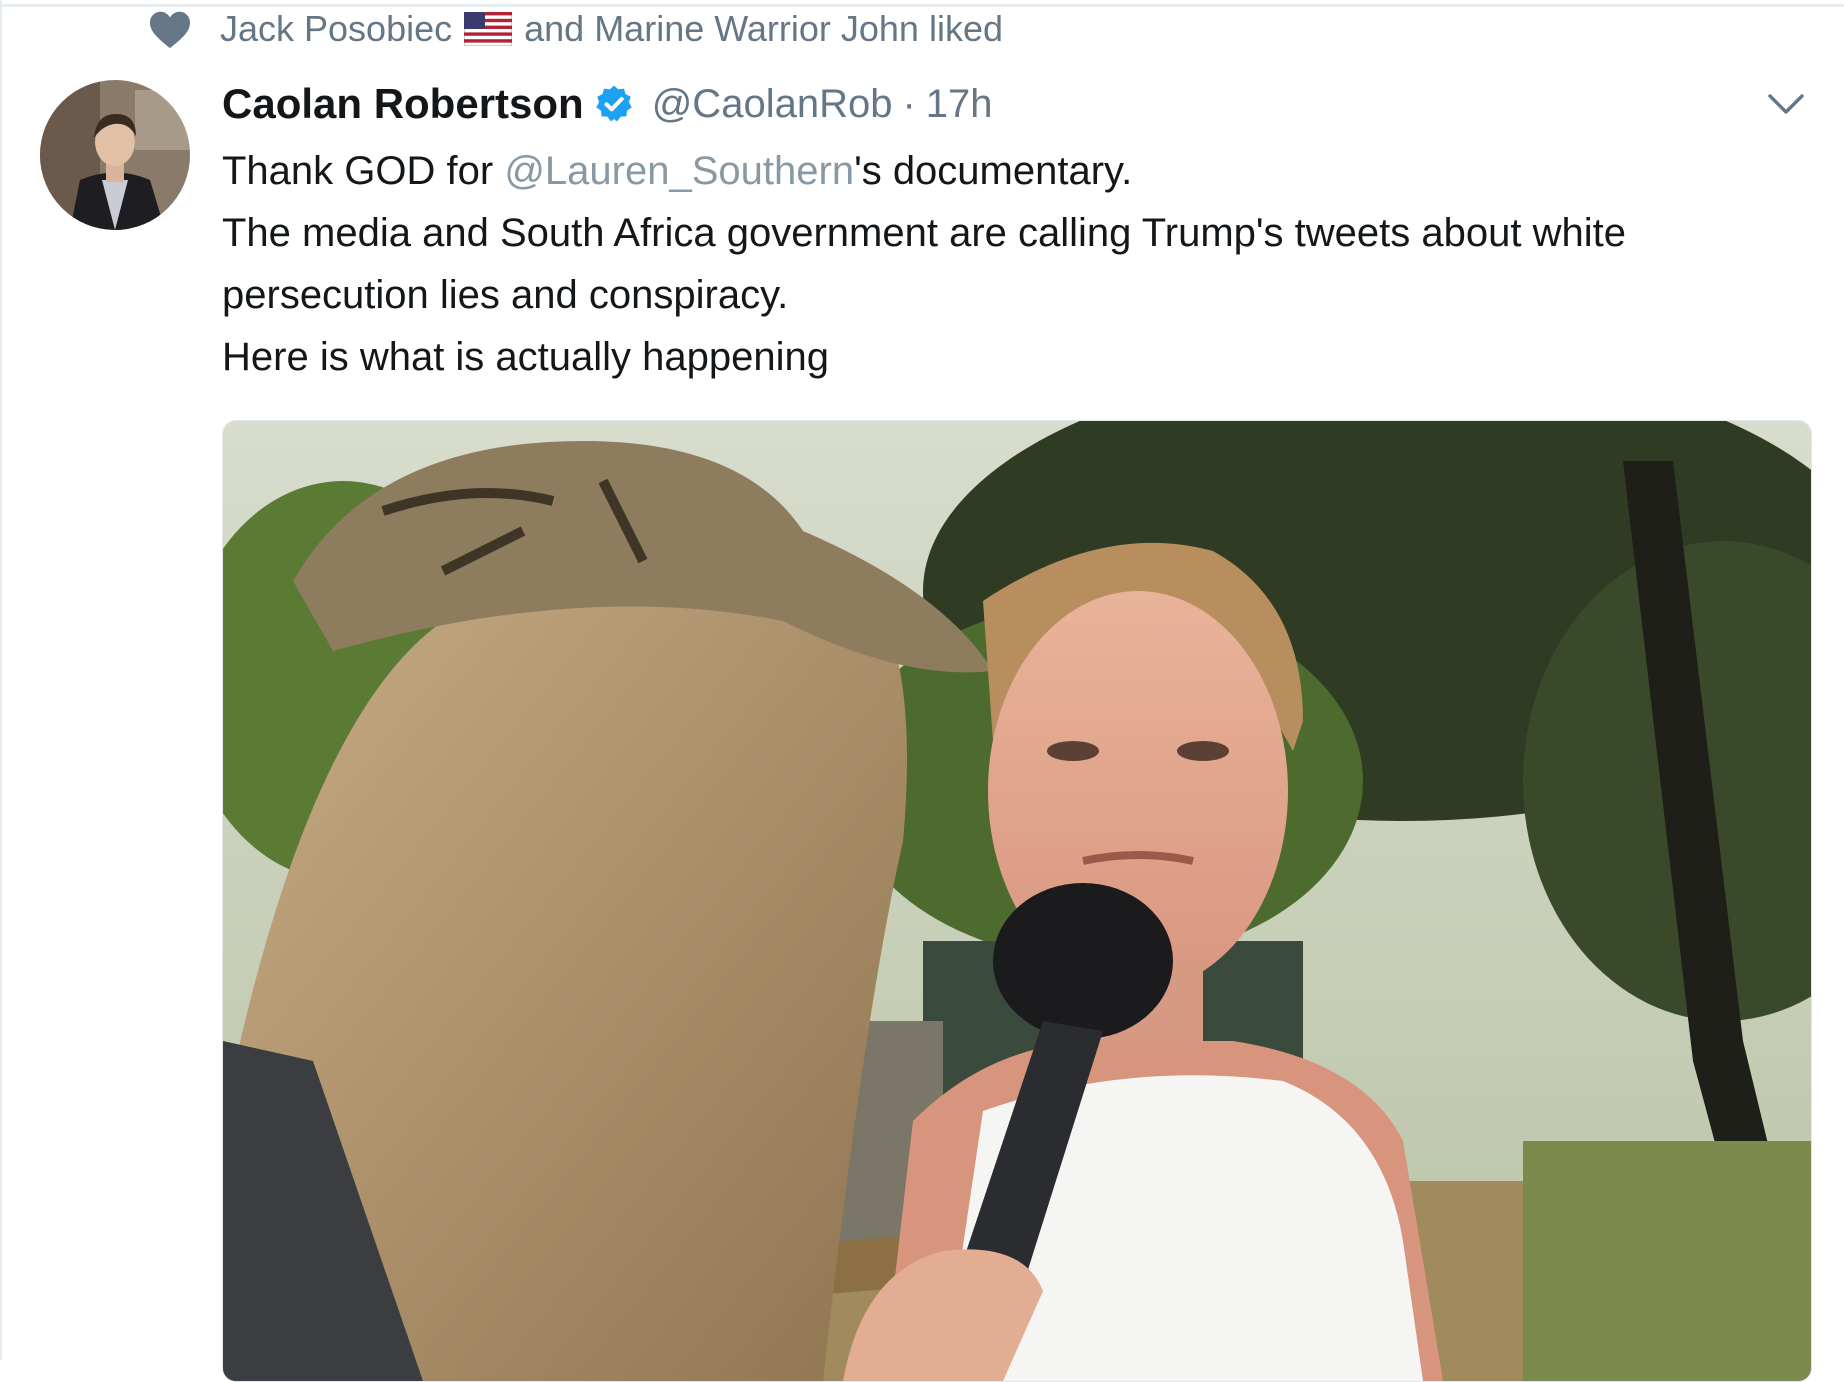 The width and height of the screenshot is (1844, 1382). Describe the element at coordinates (170, 30) in the screenshot. I see `heart-icon` at that location.